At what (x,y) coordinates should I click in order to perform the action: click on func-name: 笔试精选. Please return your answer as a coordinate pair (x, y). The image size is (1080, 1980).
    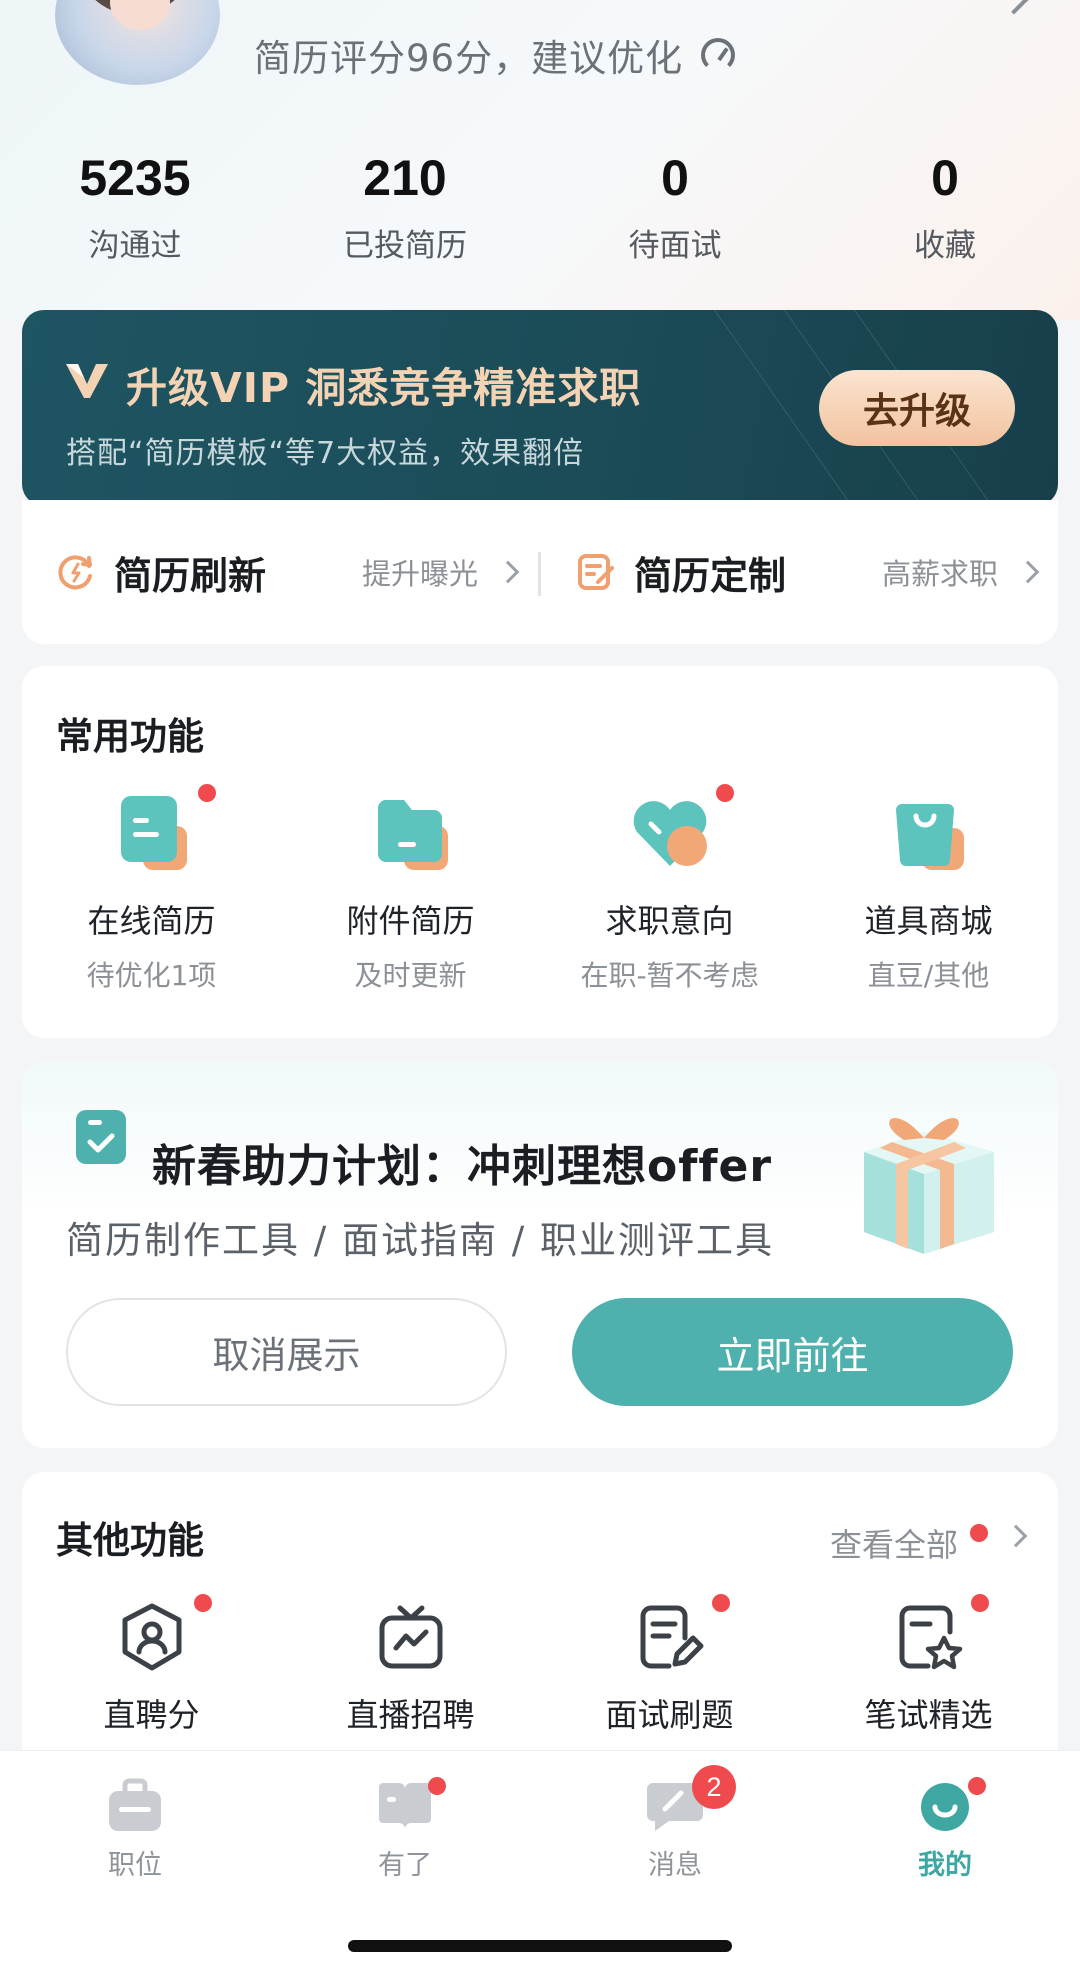
    Looking at the image, I should click on (928, 1715).